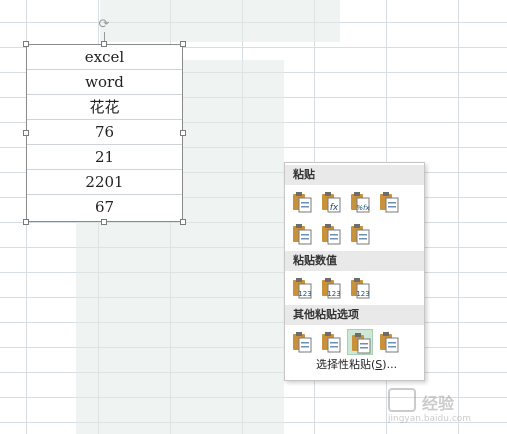 The image size is (507, 434). What do you see at coordinates (26, 133) in the screenshot?
I see `resize-handle-left` at bounding box center [26, 133].